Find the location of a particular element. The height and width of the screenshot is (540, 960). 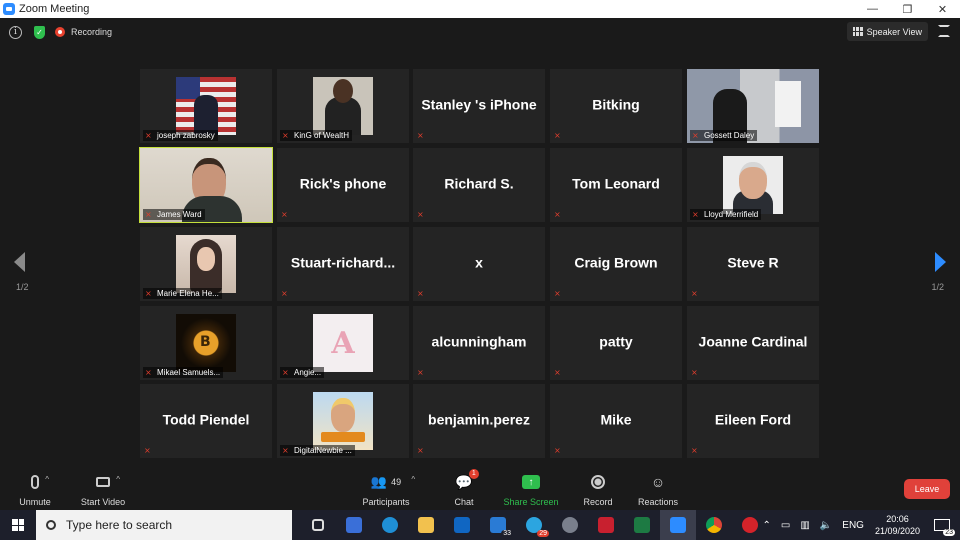

start-video-button: ^ Start Video is located at coordinates (103, 489).